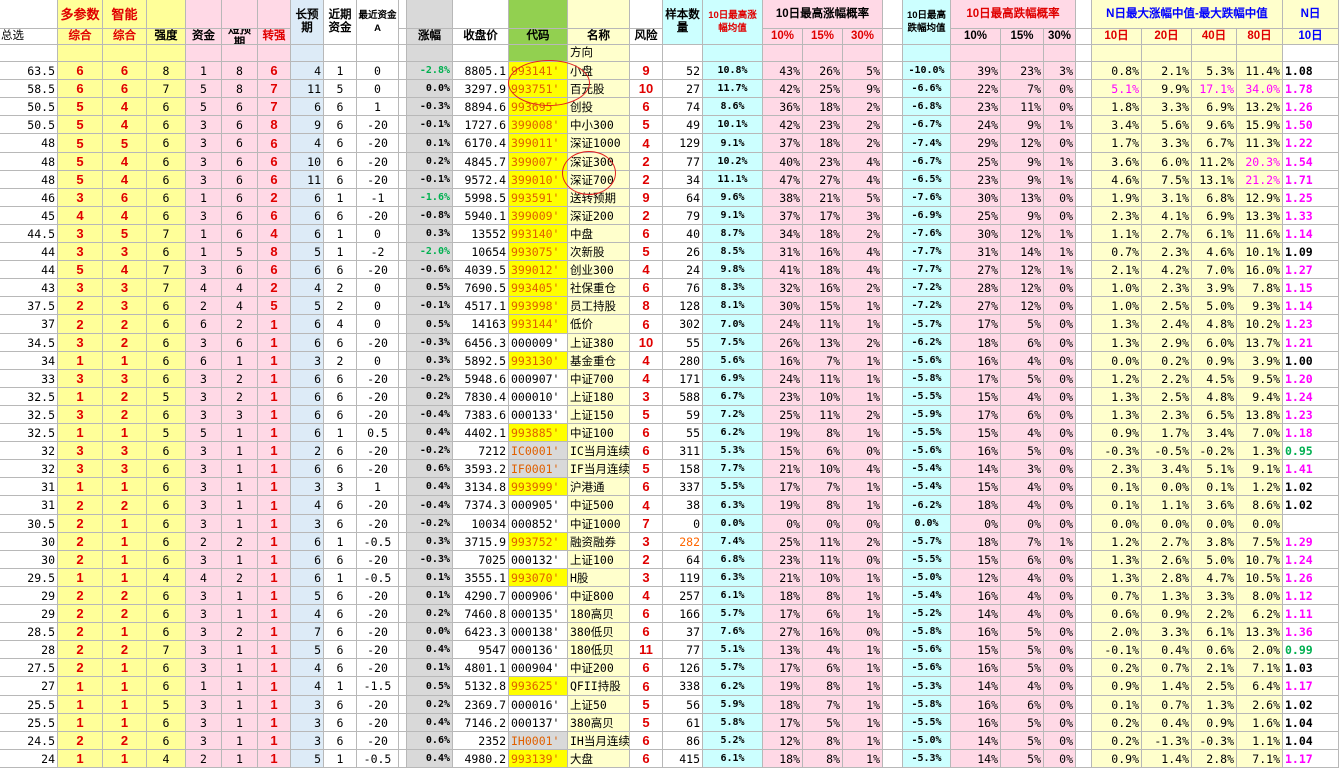 The height and width of the screenshot is (771, 1339). What do you see at coordinates (538, 306) in the screenshot?
I see `cell-code: 993998'` at bounding box center [538, 306].